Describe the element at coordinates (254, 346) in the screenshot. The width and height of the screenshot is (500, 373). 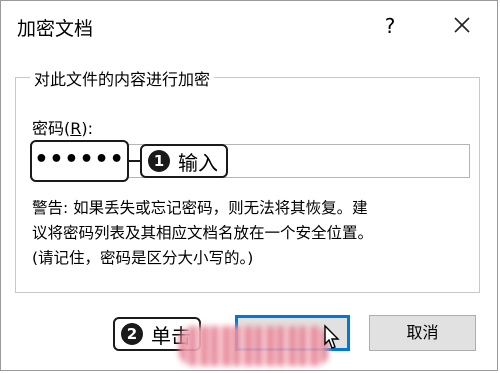
I see `watermark-blur` at that location.